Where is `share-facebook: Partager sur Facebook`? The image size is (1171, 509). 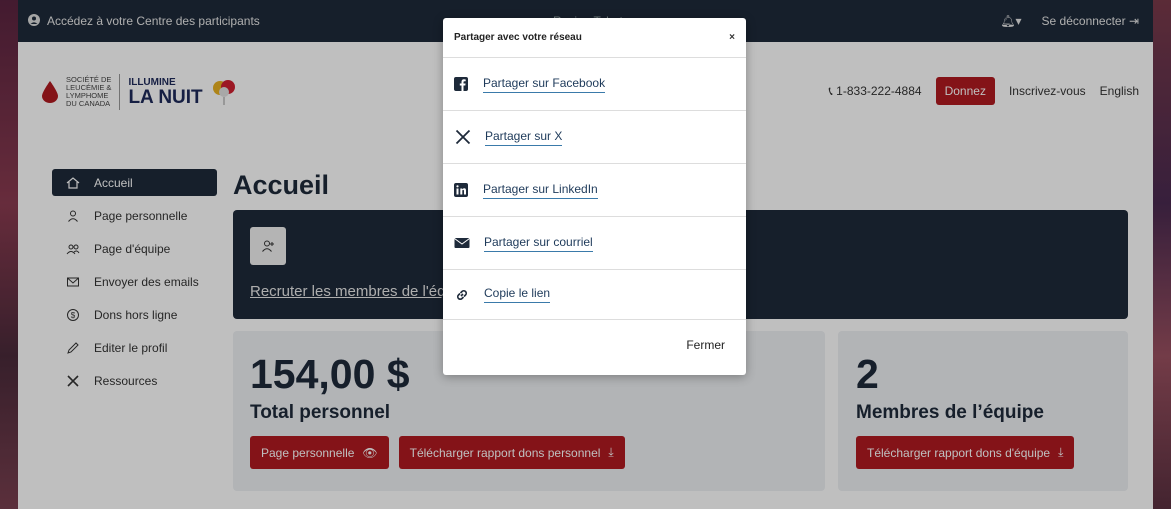 share-facebook: Partager sur Facebook is located at coordinates (594, 84).